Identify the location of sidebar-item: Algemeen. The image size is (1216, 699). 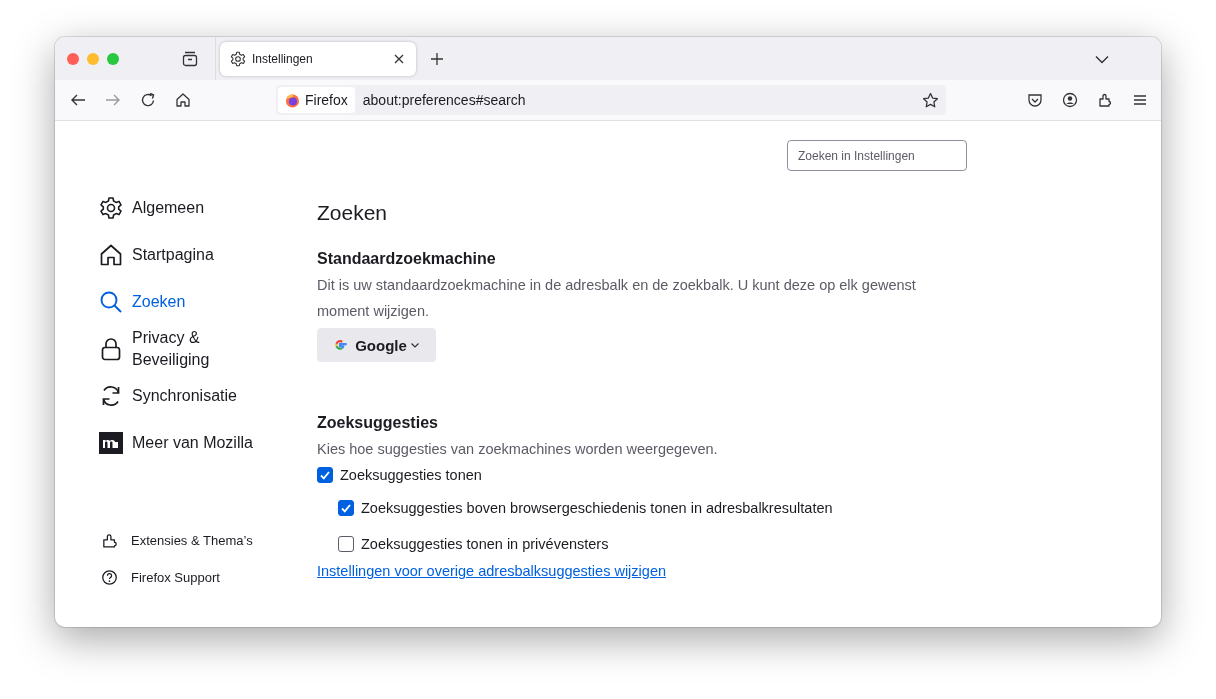
(199, 207).